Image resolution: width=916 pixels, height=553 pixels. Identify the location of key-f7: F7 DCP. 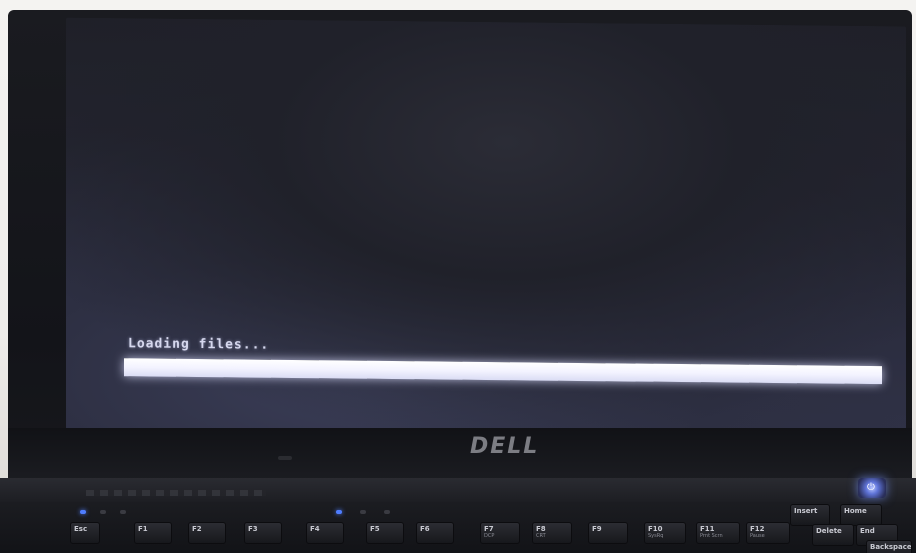
(500, 533).